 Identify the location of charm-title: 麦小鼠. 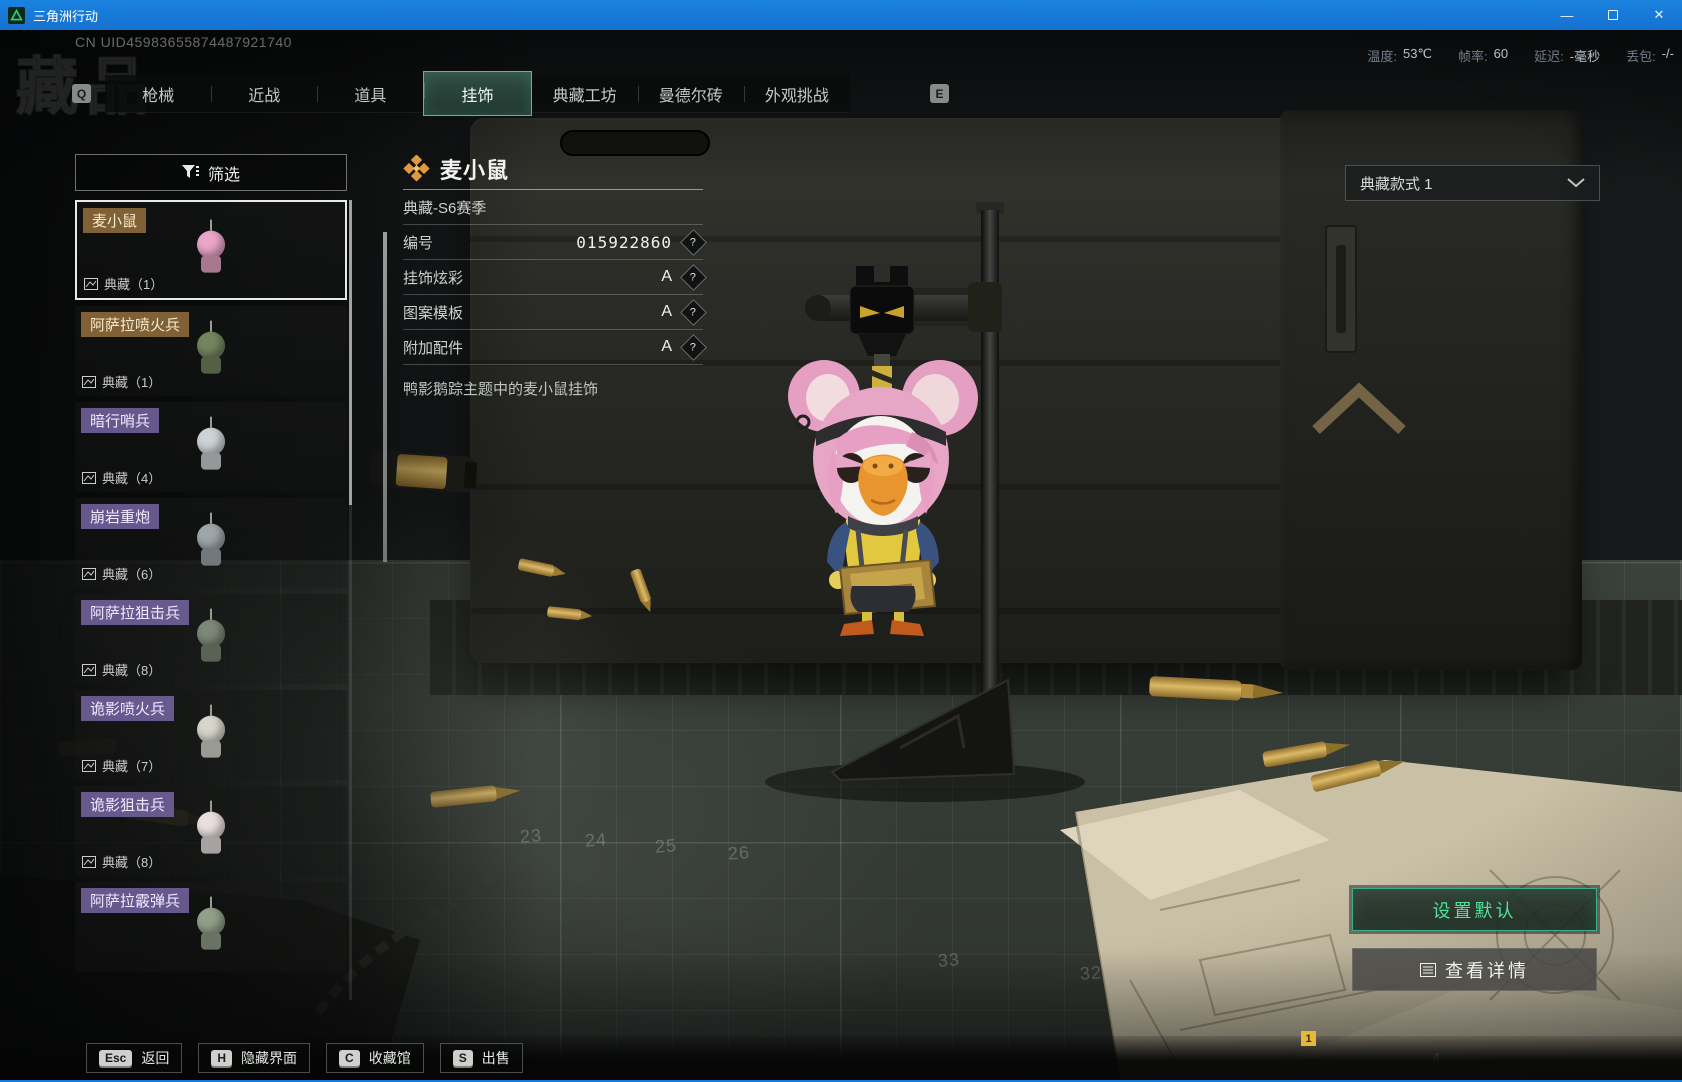
(475, 170).